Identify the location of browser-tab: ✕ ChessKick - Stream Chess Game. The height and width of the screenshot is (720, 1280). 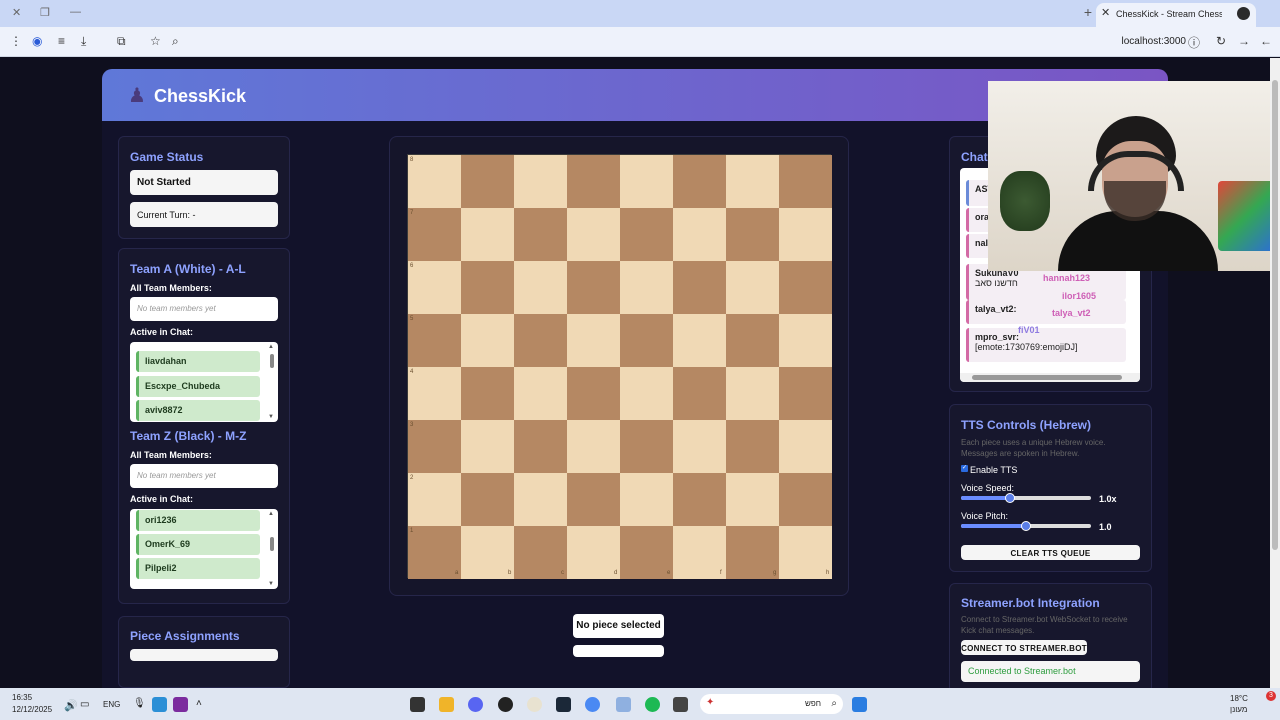
(1176, 15).